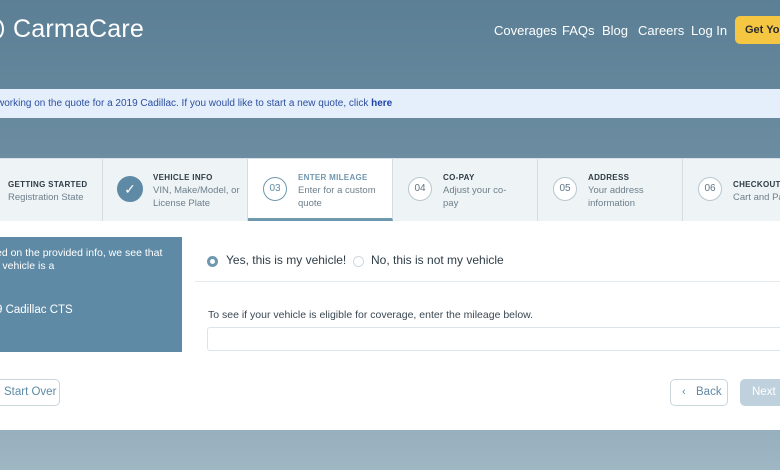 The image size is (780, 470). What do you see at coordinates (46, 197) in the screenshot?
I see `step-subtitle: Registration State` at bounding box center [46, 197].